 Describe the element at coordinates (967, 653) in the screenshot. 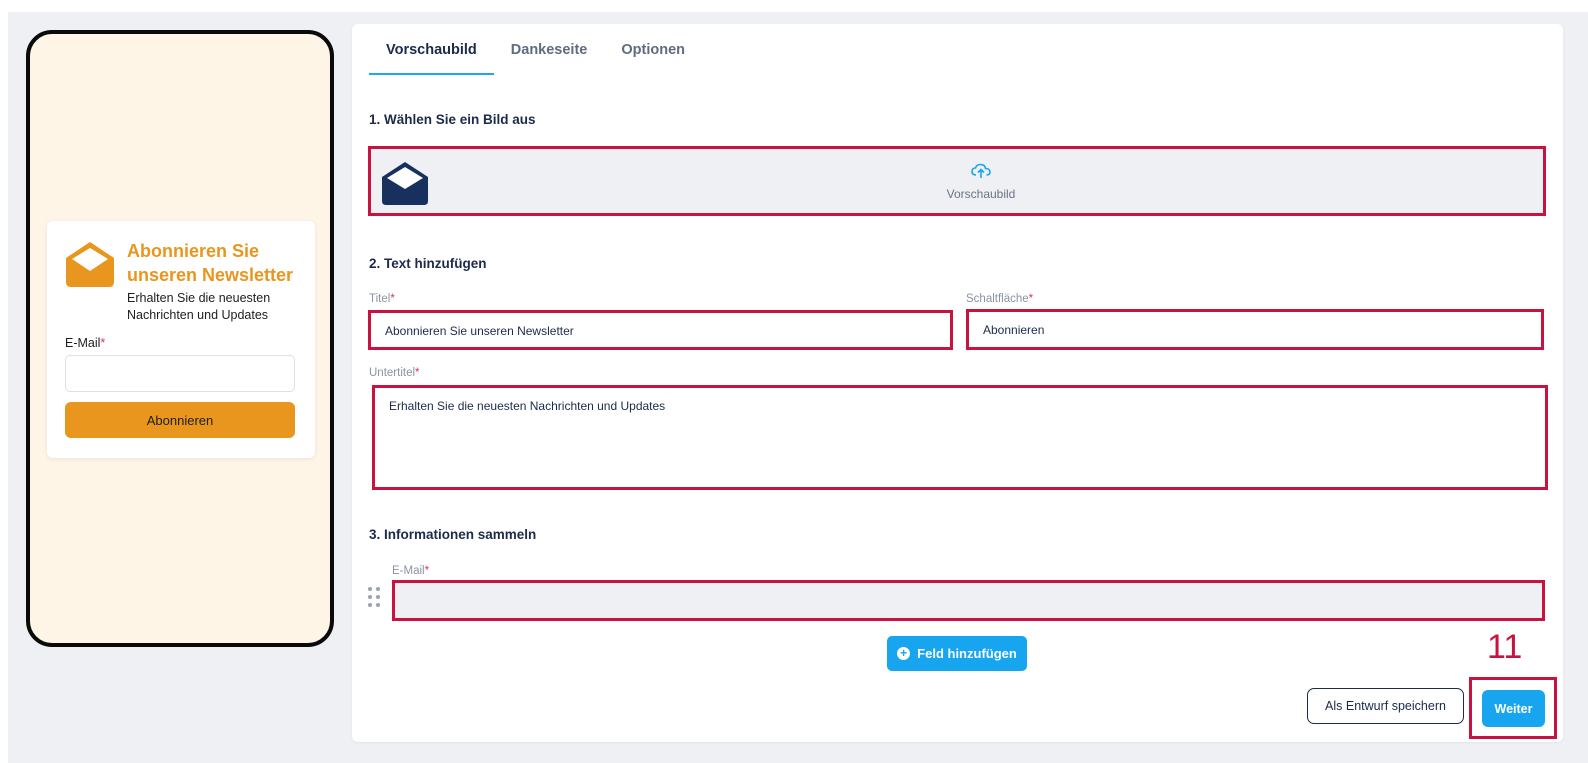

I see `add-field-label: Feld hinzufügen` at that location.